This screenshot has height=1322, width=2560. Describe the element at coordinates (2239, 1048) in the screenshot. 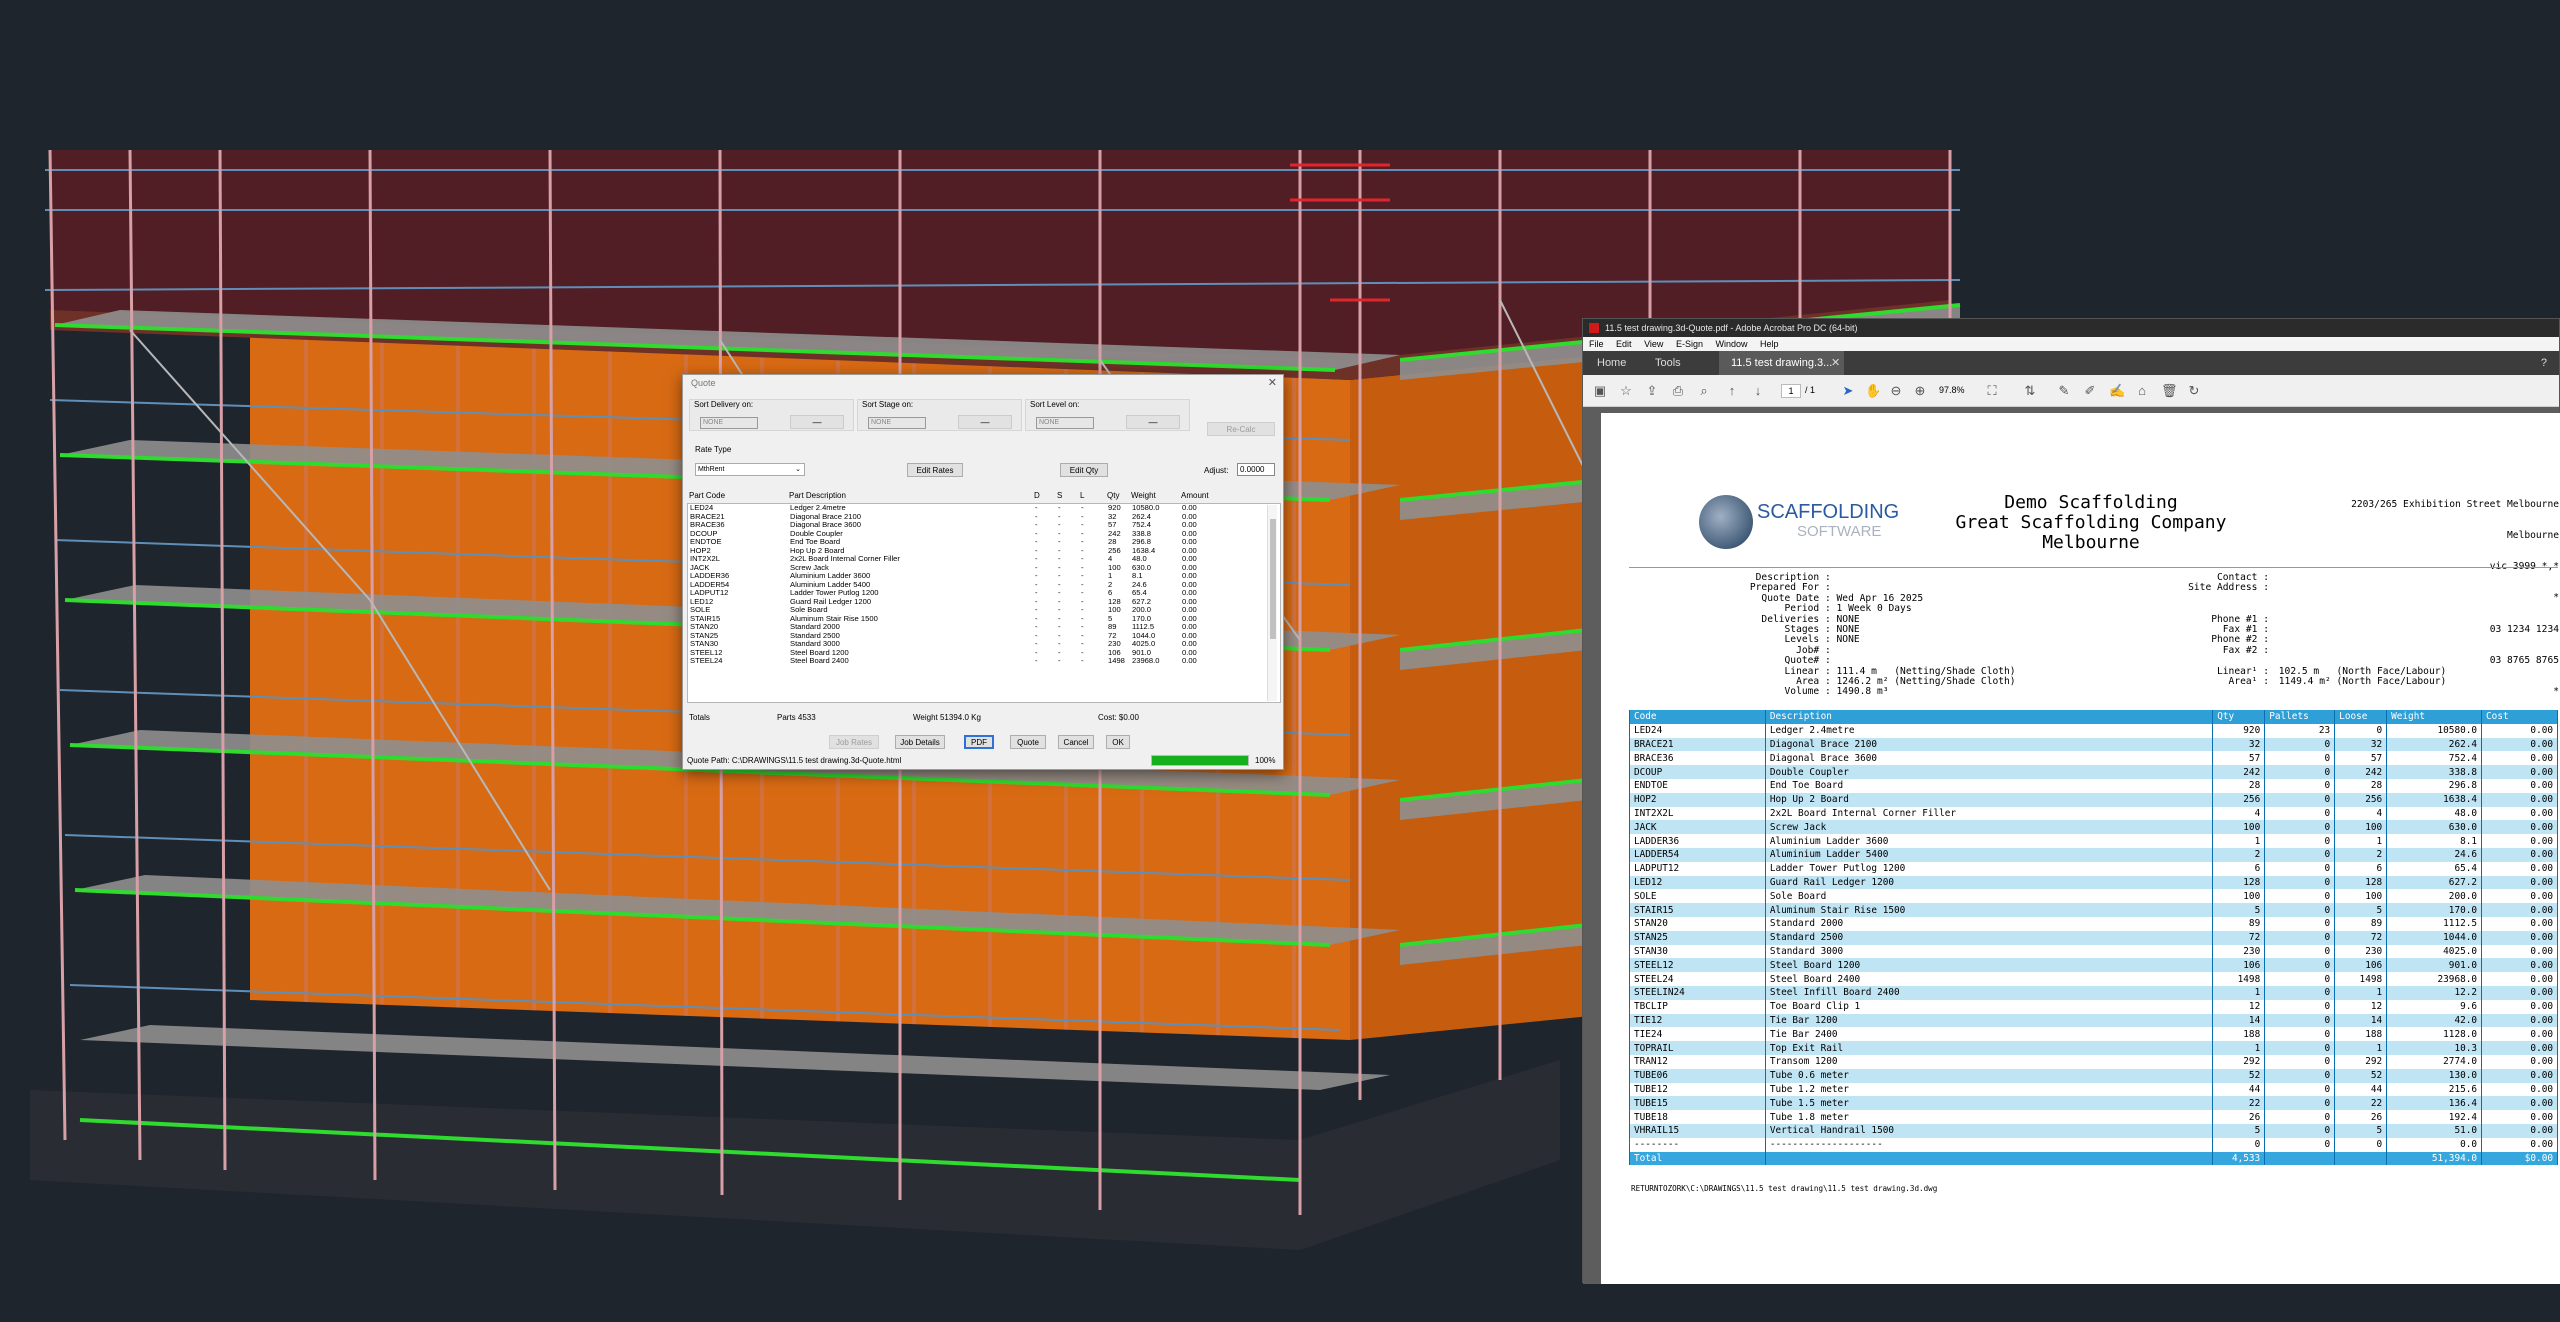

I see `cell-qty: 1` at that location.